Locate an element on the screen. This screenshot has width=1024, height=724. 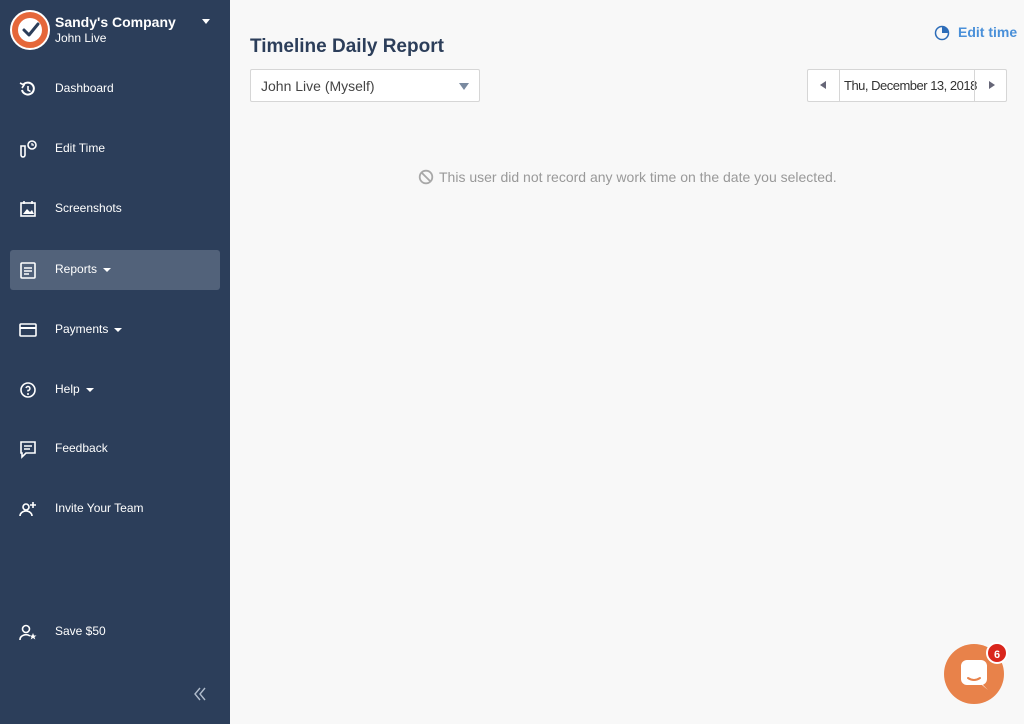
reports-icon is located at coordinates (28, 270).